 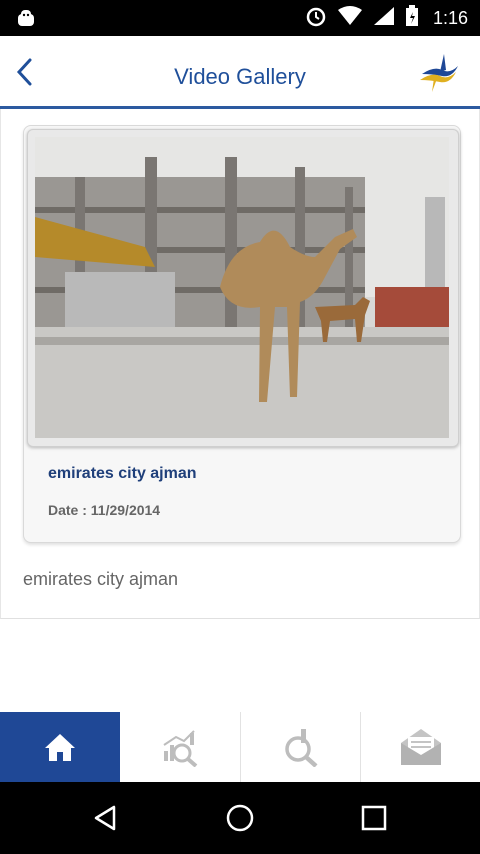 What do you see at coordinates (101, 579) in the screenshot?
I see `video-description: emirates city ajman` at bounding box center [101, 579].